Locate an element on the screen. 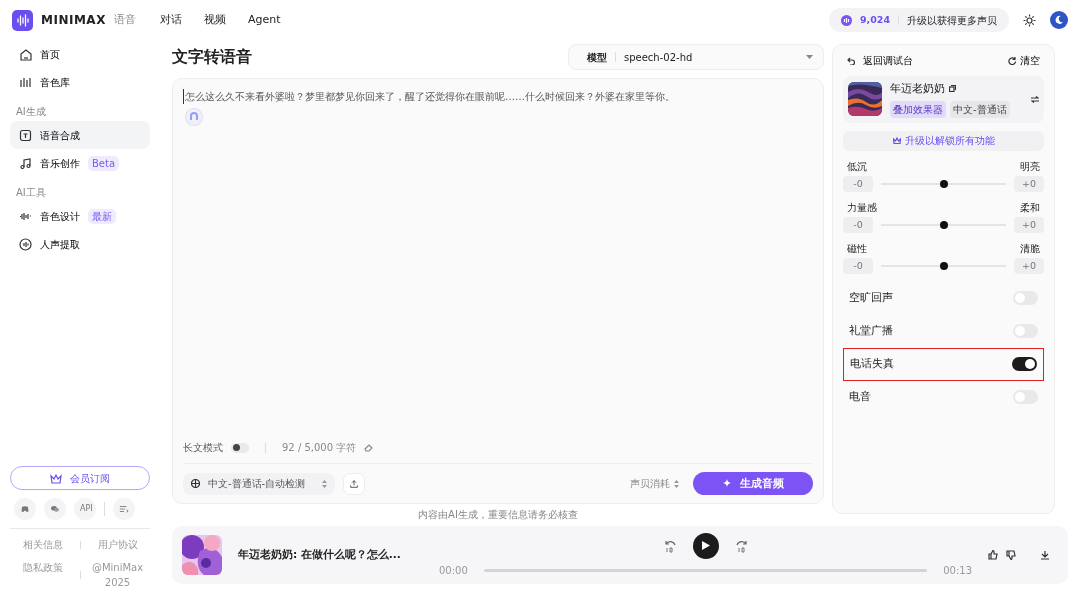 This screenshot has width=1080, height=598. swap-icon is located at coordinates (1035, 99).